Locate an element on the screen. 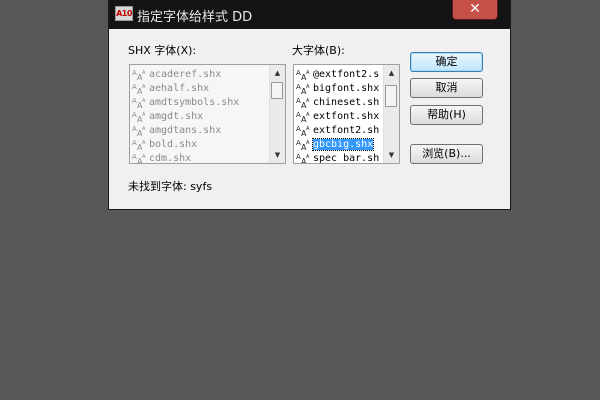 This screenshot has height=400, width=600. font-list-item-label: amgdtans.shx is located at coordinates (185, 130).